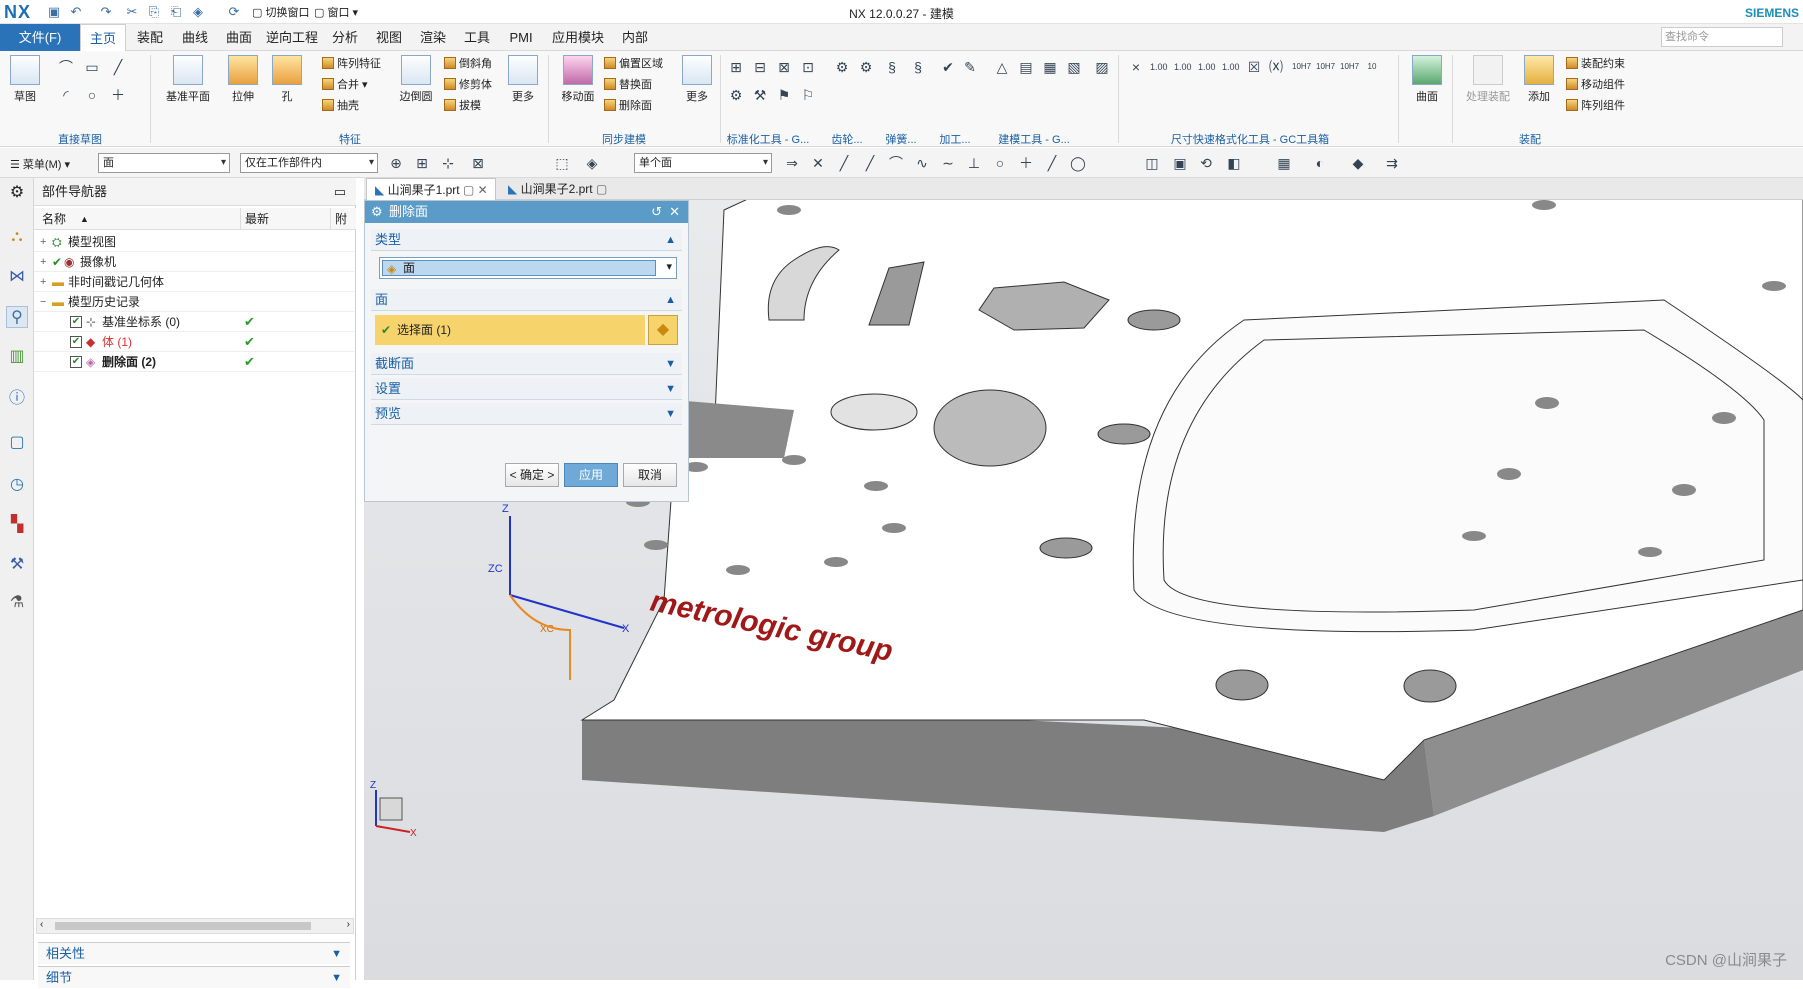 The height and width of the screenshot is (989, 1803). What do you see at coordinates (1078, 163) in the screenshot?
I see `snap-point-icon: ◯` at bounding box center [1078, 163].